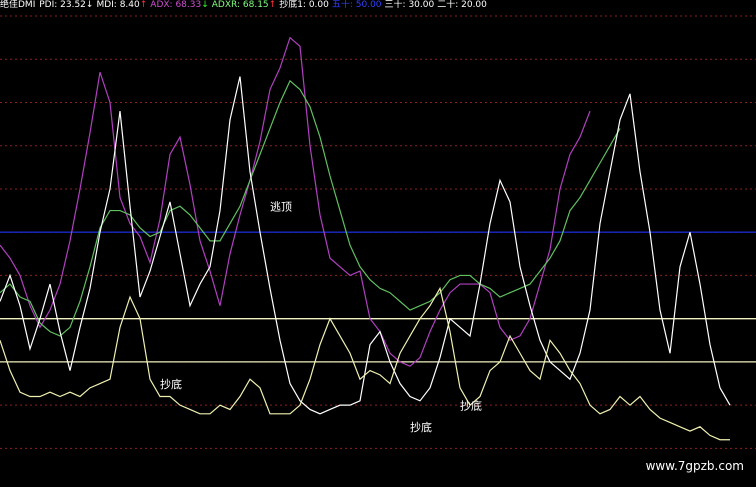 This screenshot has width=756, height=487. I want to click on header-value-5: 五十: 50.00, so click(357, 5).